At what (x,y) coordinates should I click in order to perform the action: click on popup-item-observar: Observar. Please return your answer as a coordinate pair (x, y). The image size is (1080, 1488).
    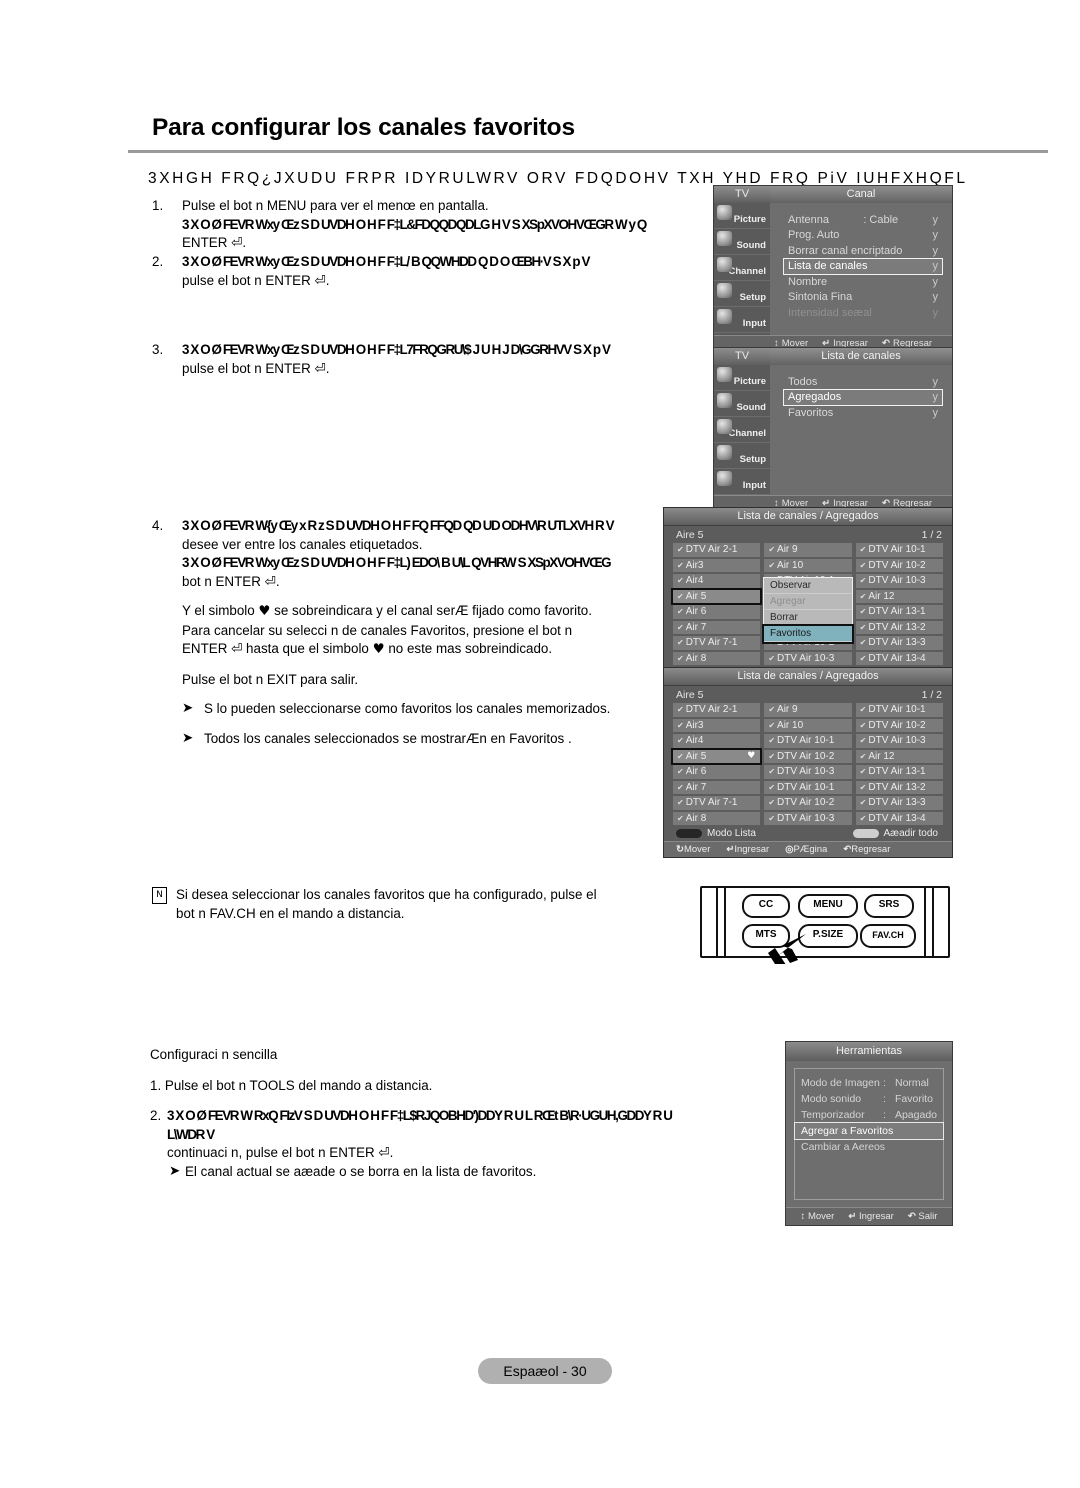
    Looking at the image, I should click on (808, 586).